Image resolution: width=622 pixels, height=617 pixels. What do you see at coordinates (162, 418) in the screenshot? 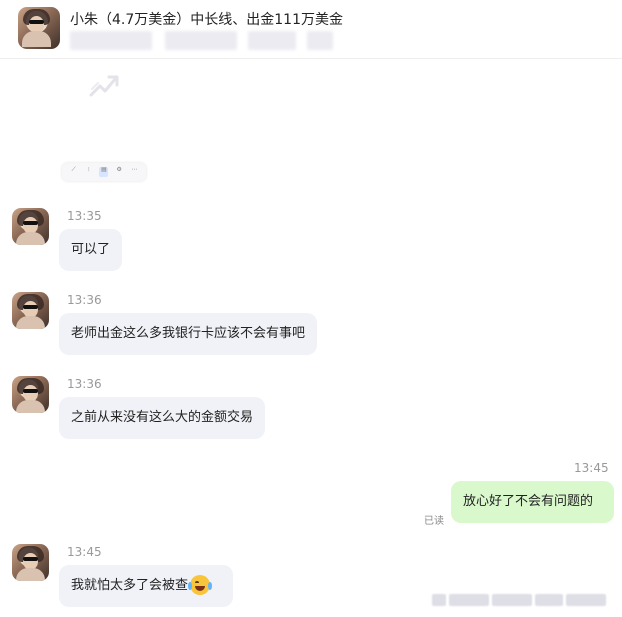
I see `message-bubble: 之前从来没有这么大的金额交易` at bounding box center [162, 418].